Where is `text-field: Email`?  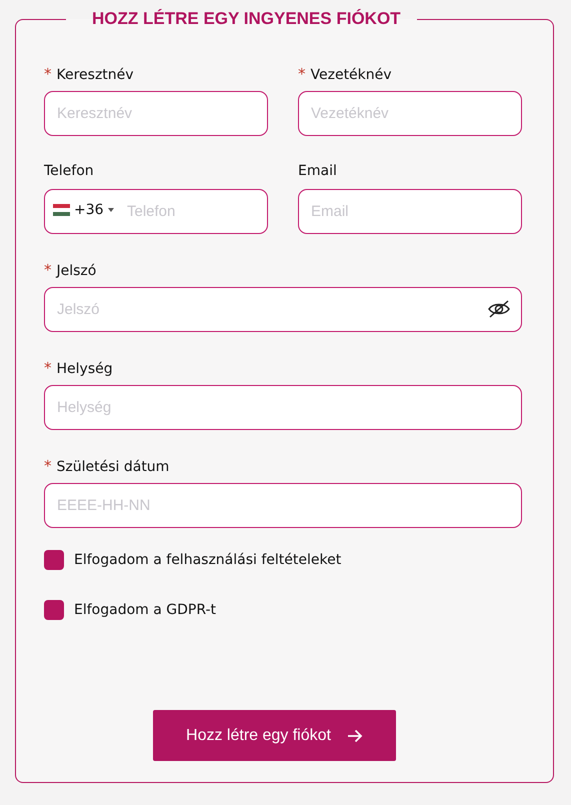
text-field: Email is located at coordinates (410, 211).